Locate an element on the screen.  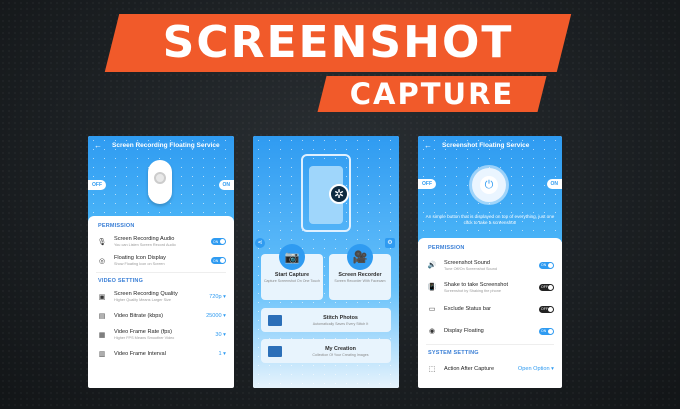
bitrate-icon: ▤ is located at coordinates (102, 316).